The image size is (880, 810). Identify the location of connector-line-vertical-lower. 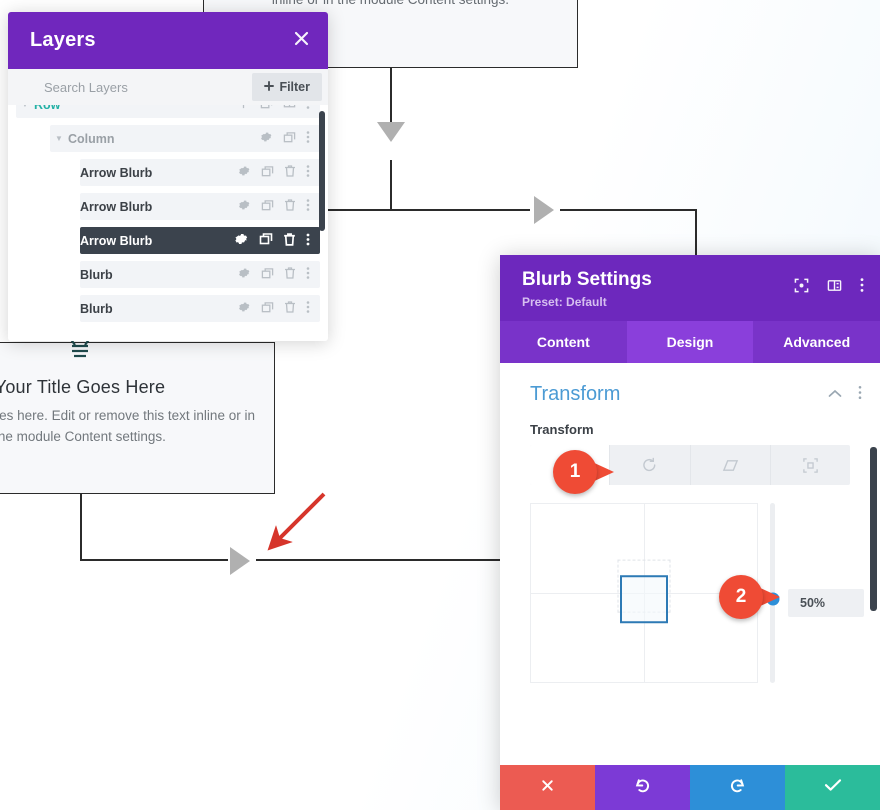
(81, 527).